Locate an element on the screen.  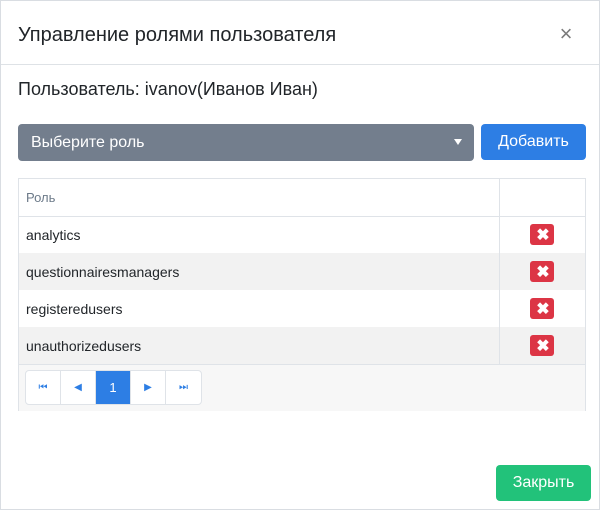
table-row: questionnairesmanagers ✖ is located at coordinates (302, 271).